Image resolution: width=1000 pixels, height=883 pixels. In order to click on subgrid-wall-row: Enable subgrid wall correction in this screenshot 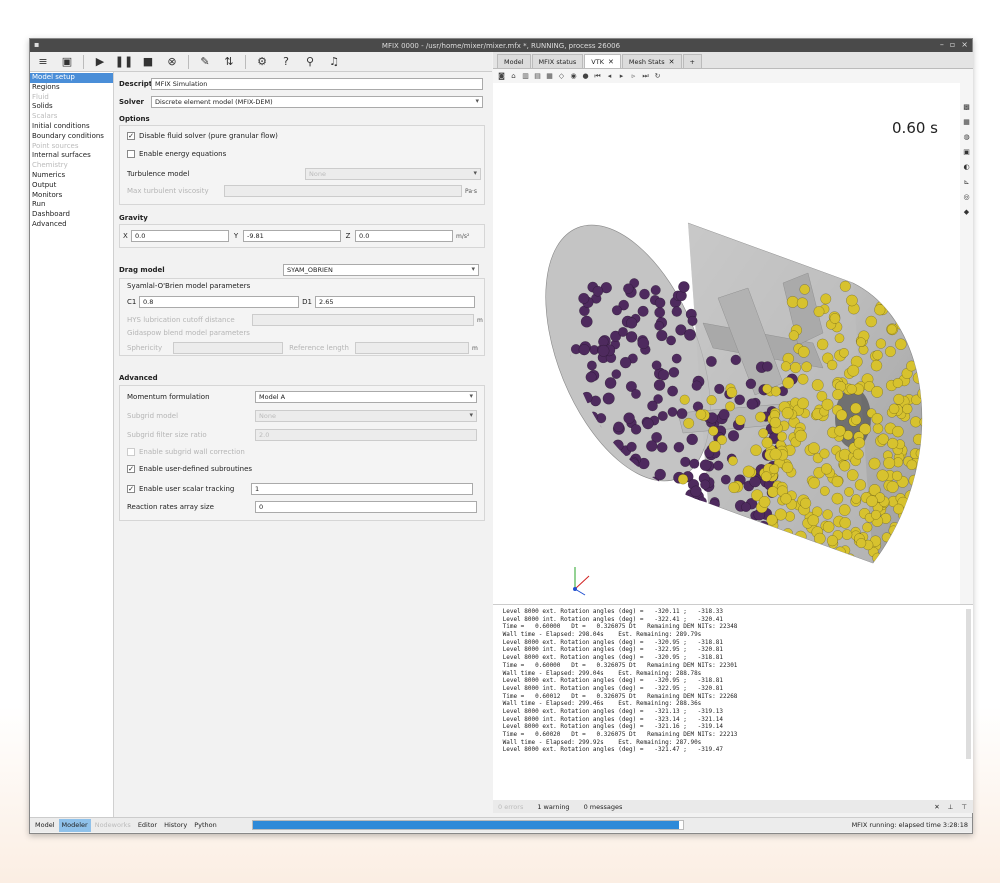, I will do `click(186, 452)`.